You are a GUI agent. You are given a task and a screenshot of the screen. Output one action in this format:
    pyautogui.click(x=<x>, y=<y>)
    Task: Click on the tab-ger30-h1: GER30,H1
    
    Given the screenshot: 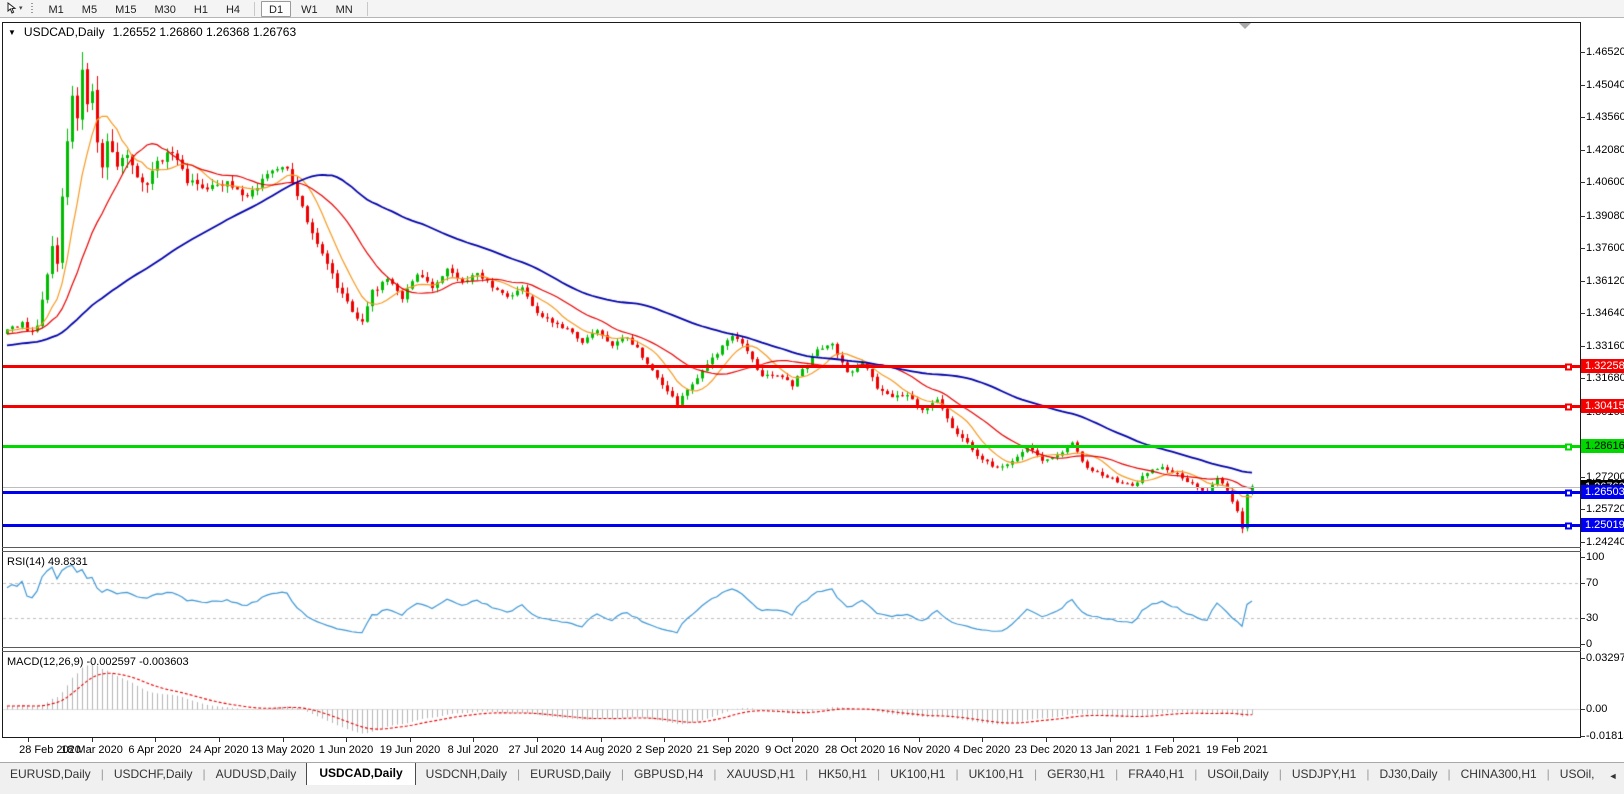 What is the action you would take?
    pyautogui.click(x=1076, y=774)
    